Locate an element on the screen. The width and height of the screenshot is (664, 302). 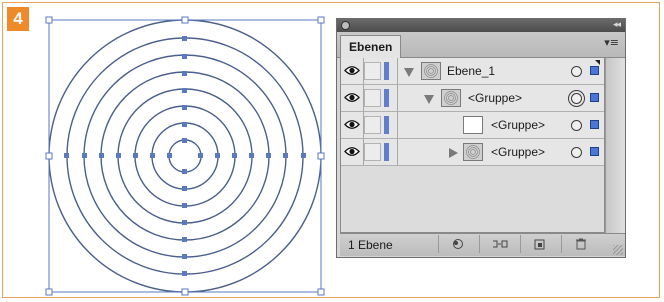
close-icon is located at coordinates (345, 25).